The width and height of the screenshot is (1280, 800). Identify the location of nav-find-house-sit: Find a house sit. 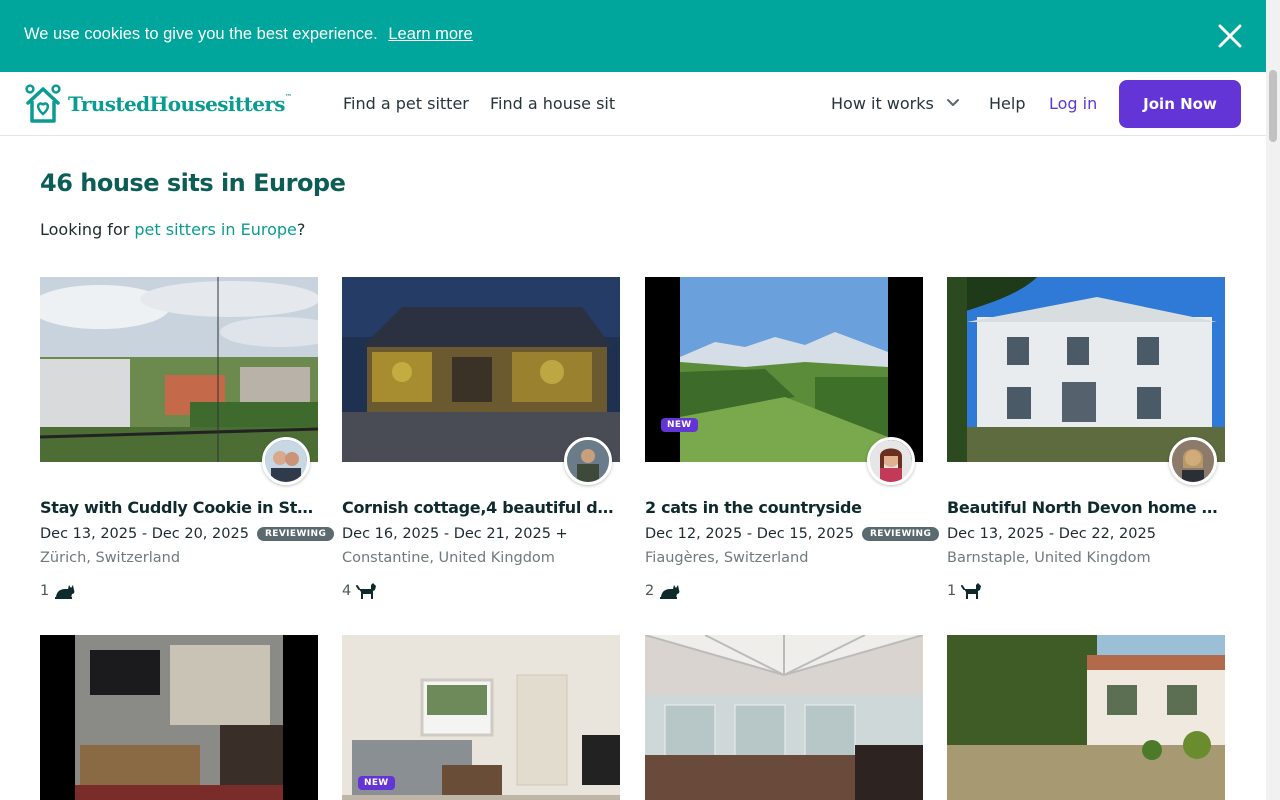
(552, 103).